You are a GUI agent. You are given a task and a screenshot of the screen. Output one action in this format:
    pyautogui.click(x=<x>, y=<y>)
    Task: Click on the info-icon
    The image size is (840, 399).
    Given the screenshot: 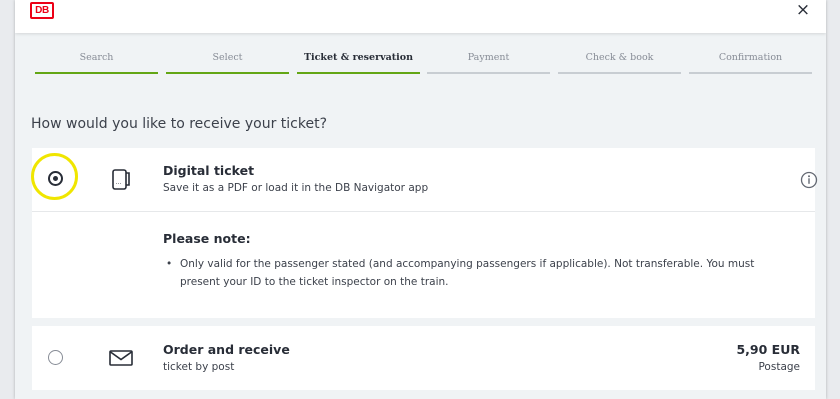 What is the action you would take?
    pyautogui.click(x=809, y=180)
    